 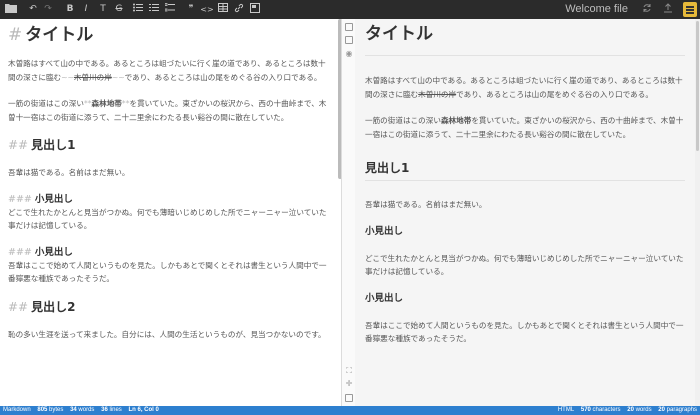 I want to click on editor-heading-2: ## 見出し1, so click(x=170, y=145).